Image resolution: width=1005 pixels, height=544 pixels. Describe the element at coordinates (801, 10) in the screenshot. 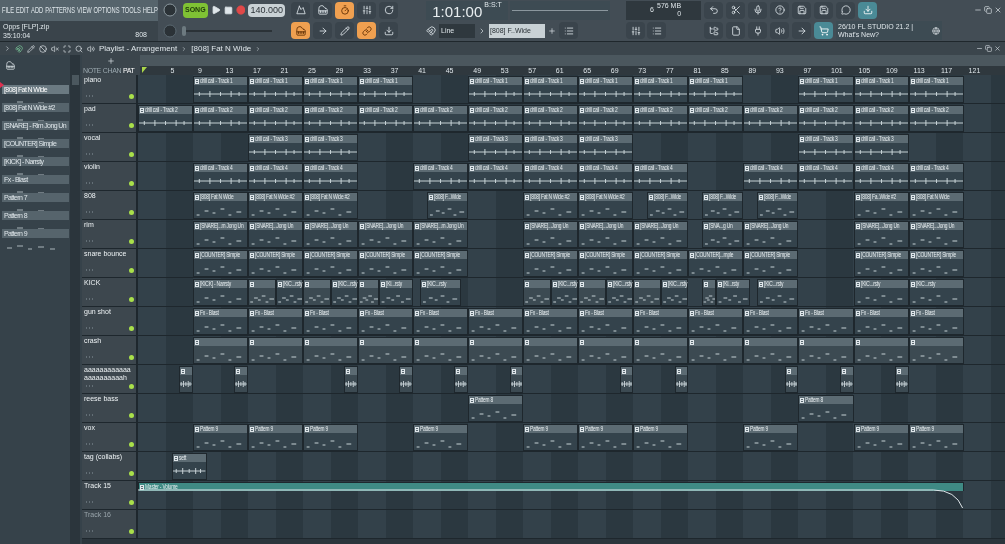

I see `save-button` at that location.